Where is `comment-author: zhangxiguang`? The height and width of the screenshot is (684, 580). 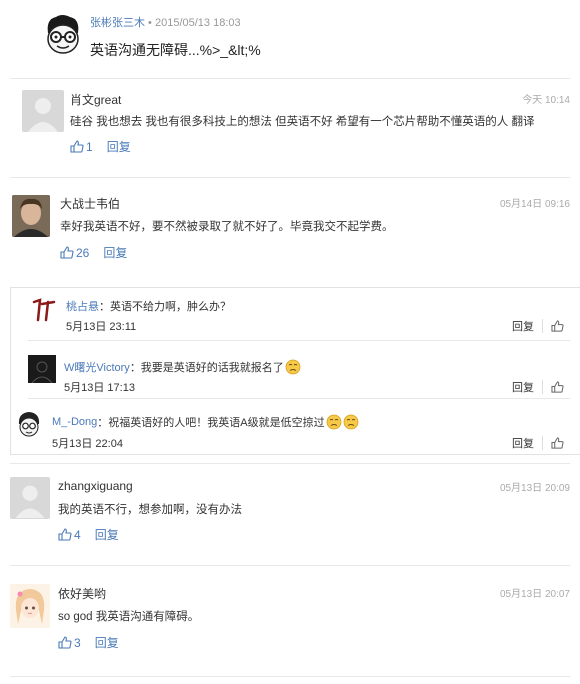 comment-author: zhangxiguang is located at coordinates (95, 486).